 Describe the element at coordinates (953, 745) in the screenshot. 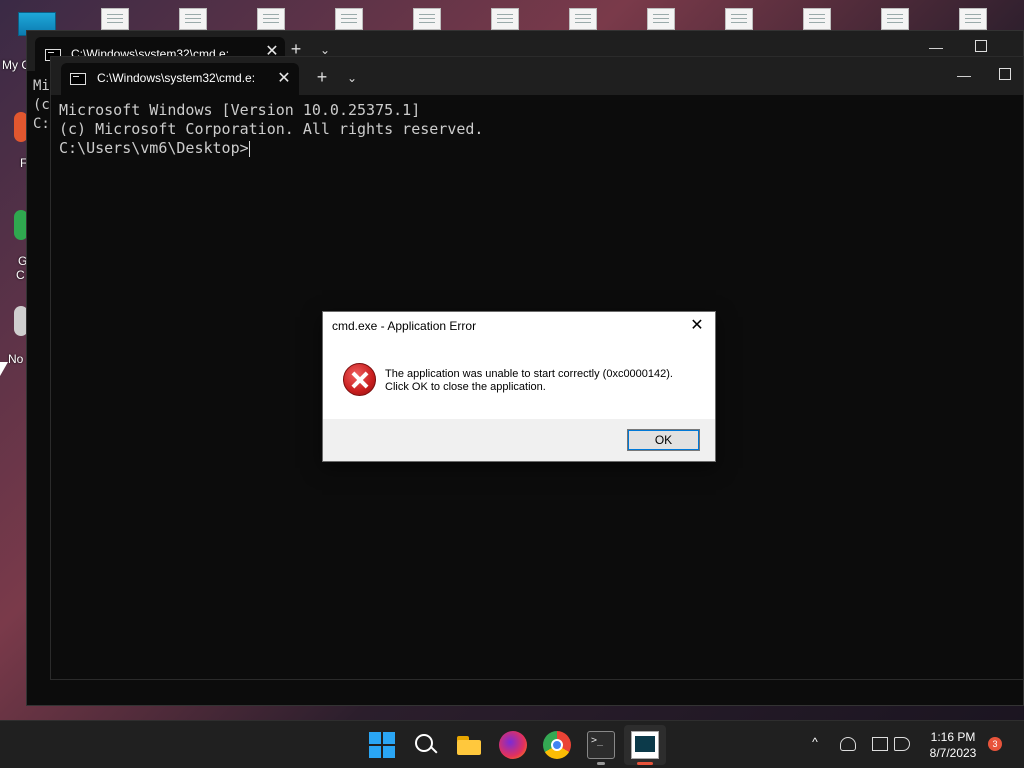

I see `clock: 1:16 PM 8/7/2023` at that location.